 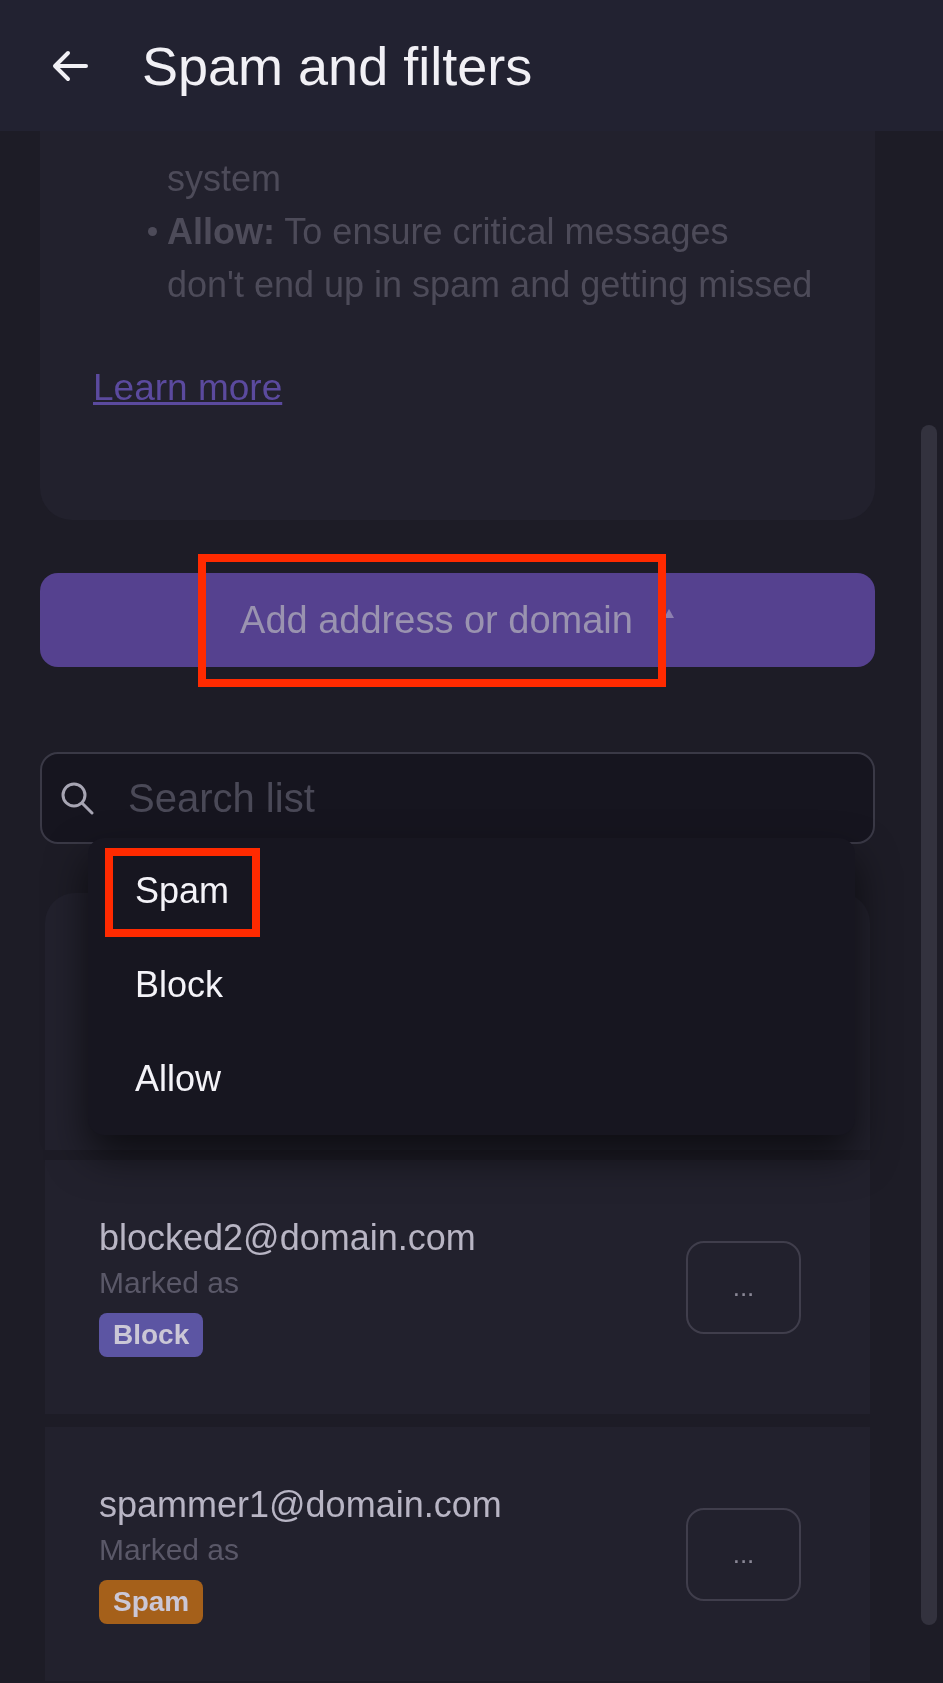 I want to click on menu-item: Block, so click(x=471, y=985).